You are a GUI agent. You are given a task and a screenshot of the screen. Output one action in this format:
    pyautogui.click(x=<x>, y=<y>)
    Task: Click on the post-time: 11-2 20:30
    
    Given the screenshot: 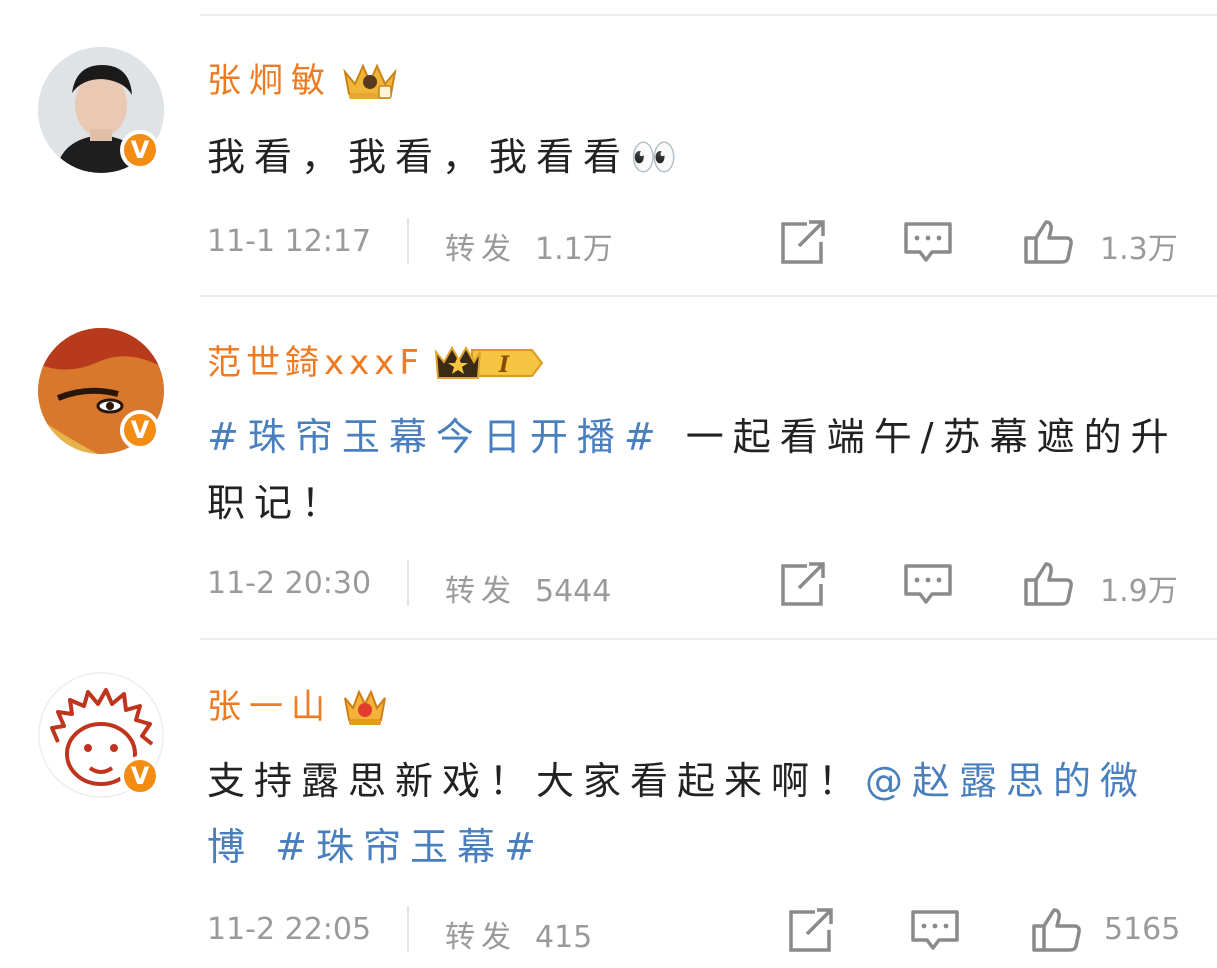 What is the action you would take?
    pyautogui.click(x=289, y=583)
    